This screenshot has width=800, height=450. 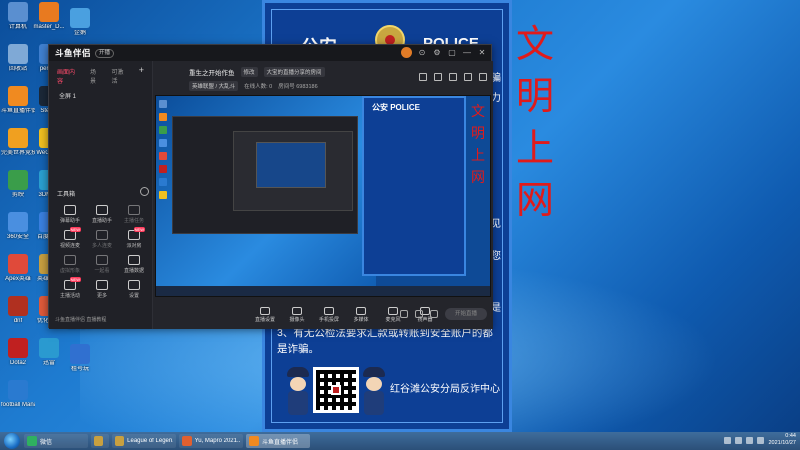 I want to click on toolbox-item: 直播助手, so click(x=102, y=214).